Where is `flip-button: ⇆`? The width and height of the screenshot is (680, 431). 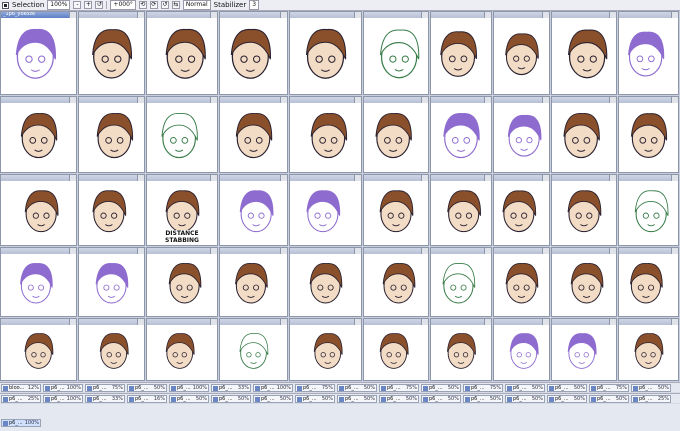 flip-button: ⇆ is located at coordinates (175, 5).